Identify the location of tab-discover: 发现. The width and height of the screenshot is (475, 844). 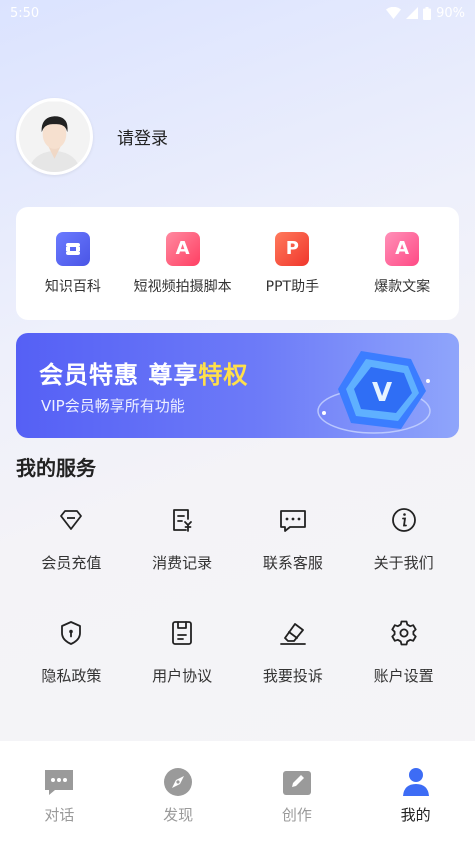
(178, 795).